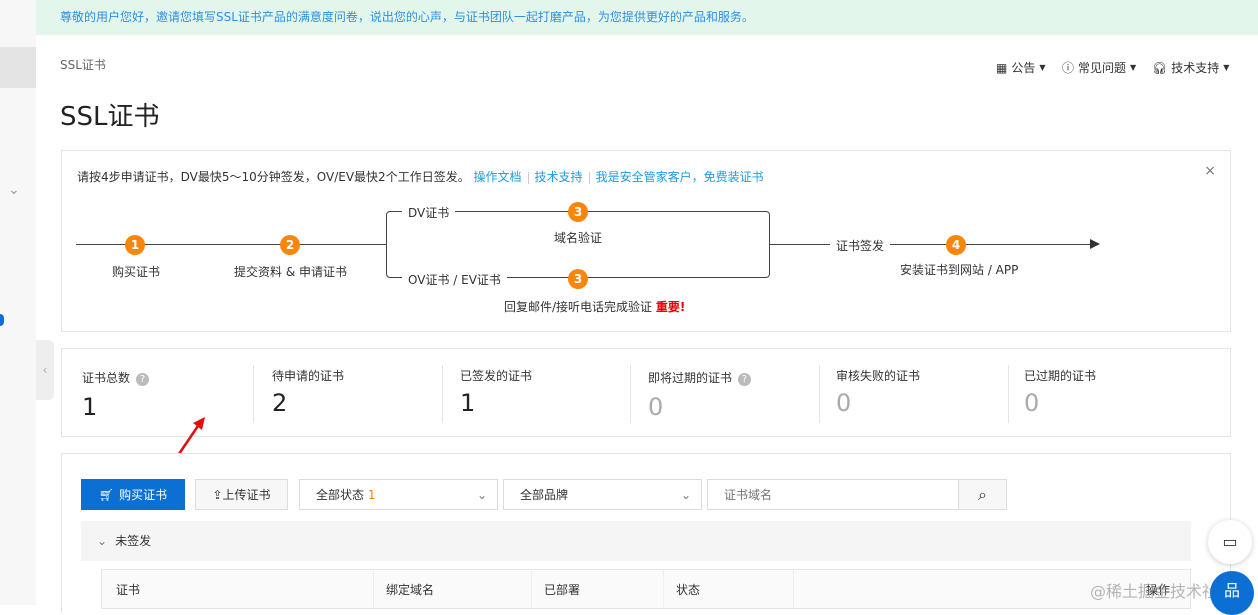 The width and height of the screenshot is (1258, 615). What do you see at coordinates (14, 190) in the screenshot?
I see `sidebar-chevron-down-icon: ⌄` at bounding box center [14, 190].